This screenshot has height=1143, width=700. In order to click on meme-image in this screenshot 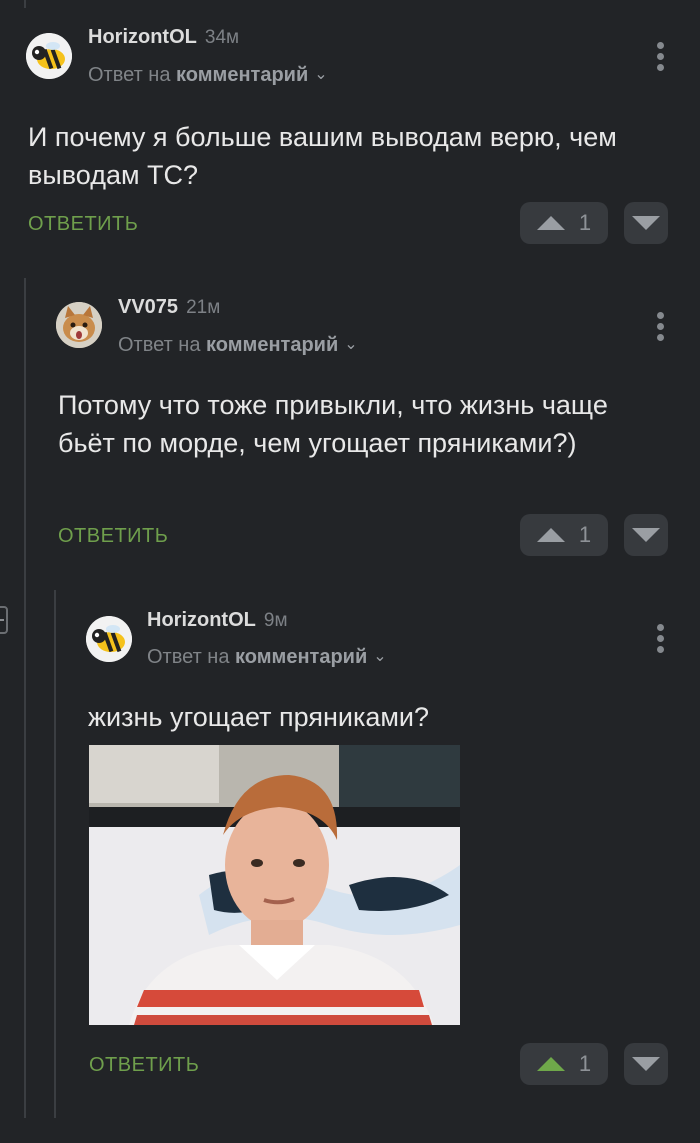, I will do `click(274, 885)`.